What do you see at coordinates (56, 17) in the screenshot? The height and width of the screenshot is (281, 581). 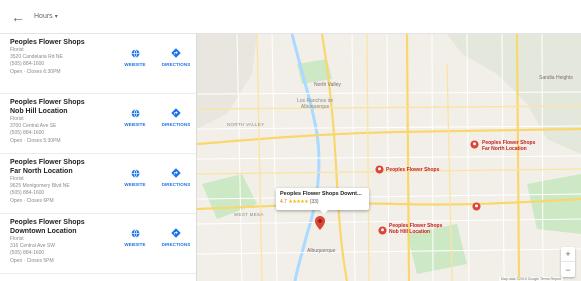 I see `chevron-down-icon: ▾` at bounding box center [56, 17].